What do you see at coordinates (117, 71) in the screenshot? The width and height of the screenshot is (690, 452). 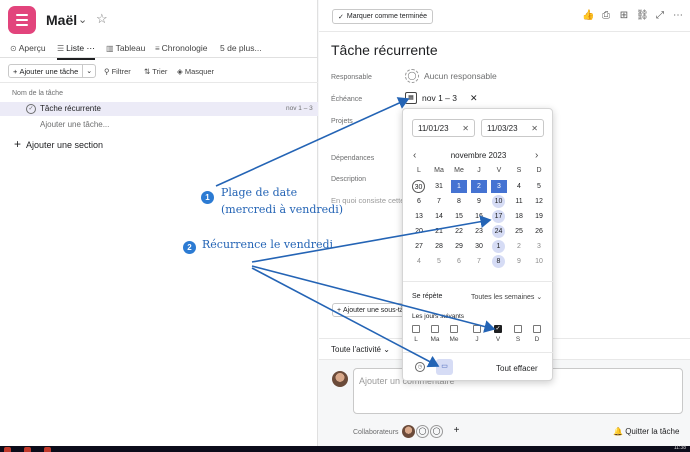 I see `filter-button: ⚲ Filtrer` at bounding box center [117, 71].